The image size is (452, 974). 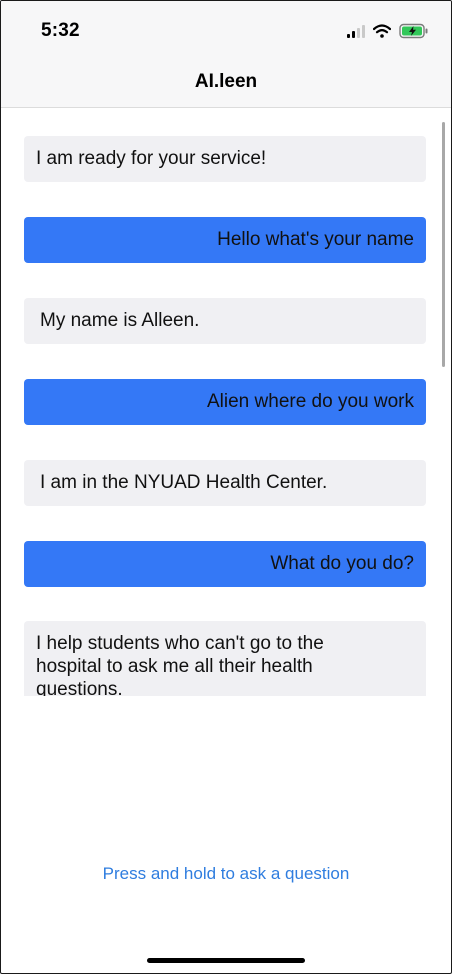 I want to click on user-message: Alien where do you work, so click(x=225, y=402).